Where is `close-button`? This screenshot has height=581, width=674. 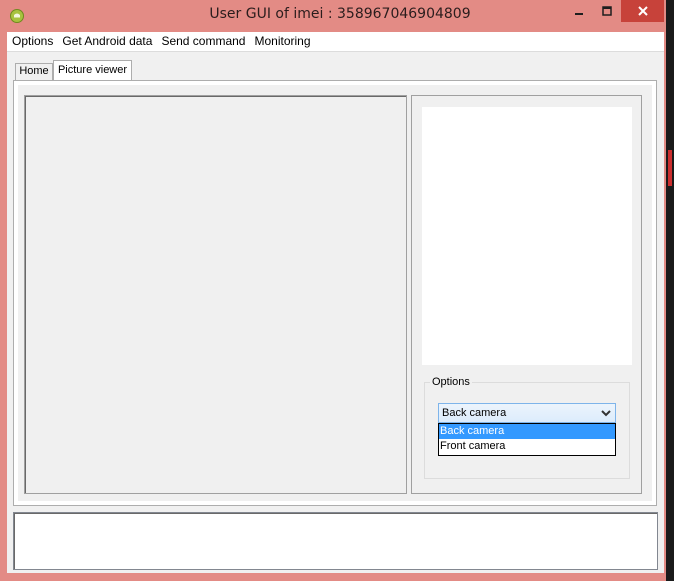 close-button is located at coordinates (642, 11).